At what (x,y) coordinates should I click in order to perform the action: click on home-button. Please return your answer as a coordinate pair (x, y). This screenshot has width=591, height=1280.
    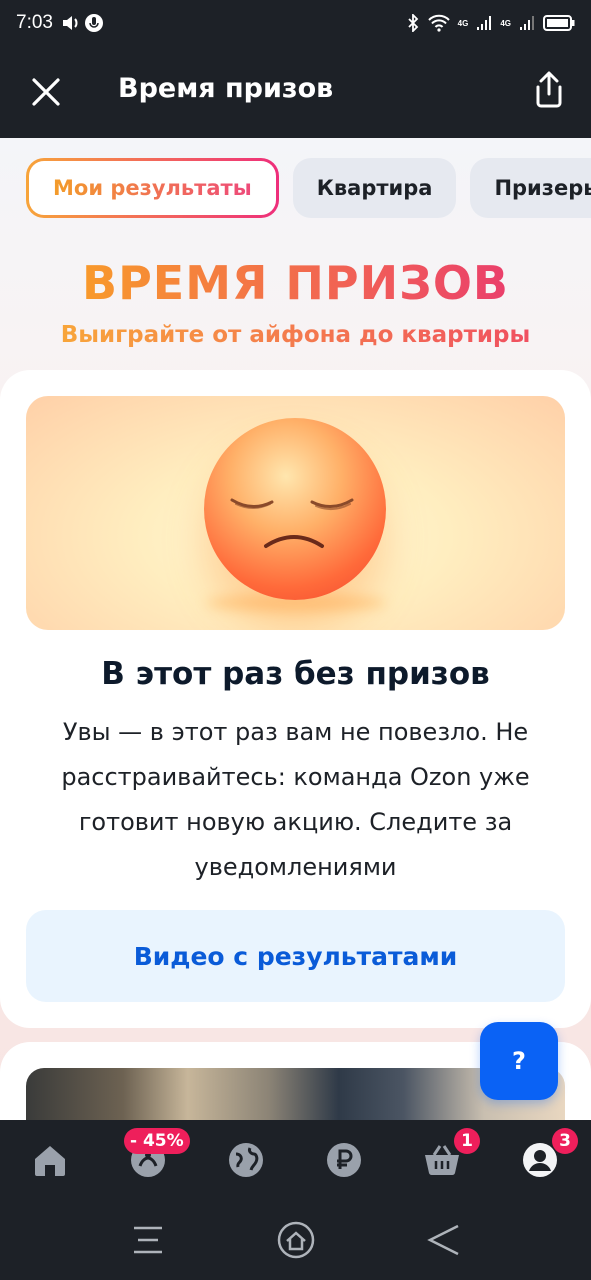
    Looking at the image, I should click on (296, 1240).